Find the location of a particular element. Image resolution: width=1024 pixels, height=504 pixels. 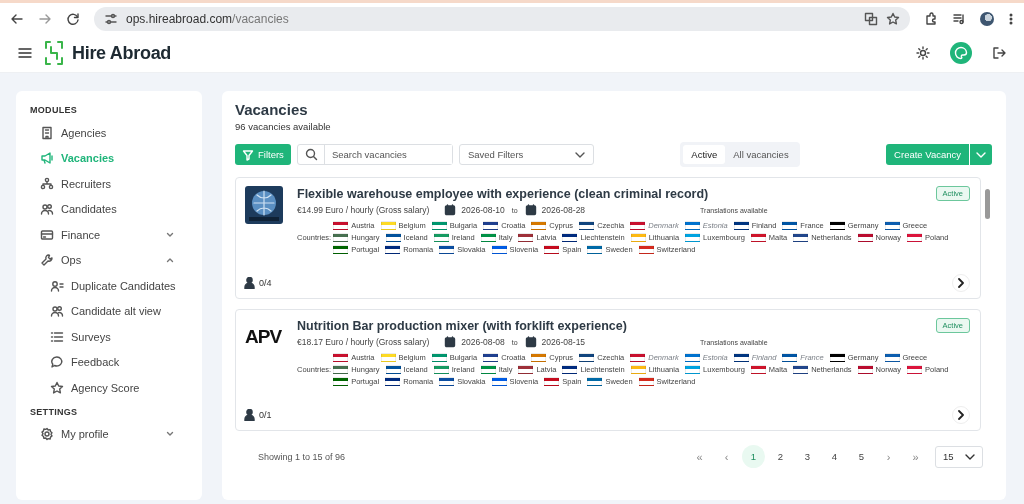

sidebar-item: Feedback is located at coordinates (109, 362).